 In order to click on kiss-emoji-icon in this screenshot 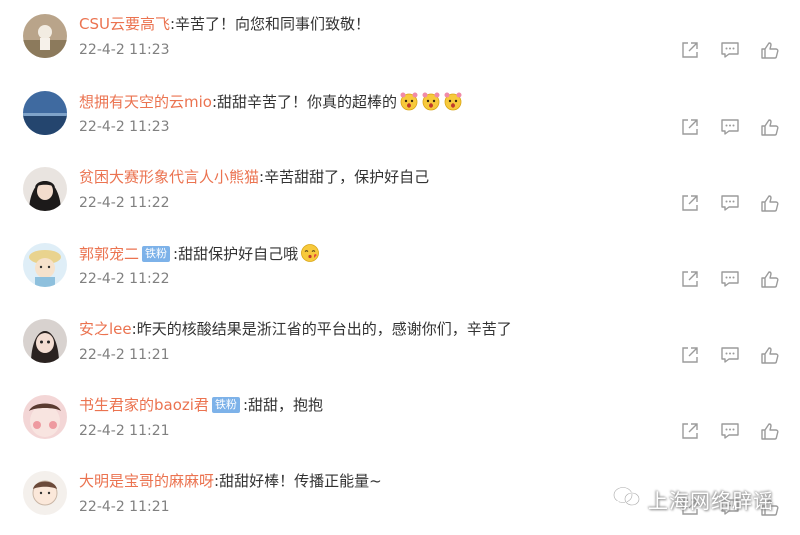, I will do `click(310, 253)`.